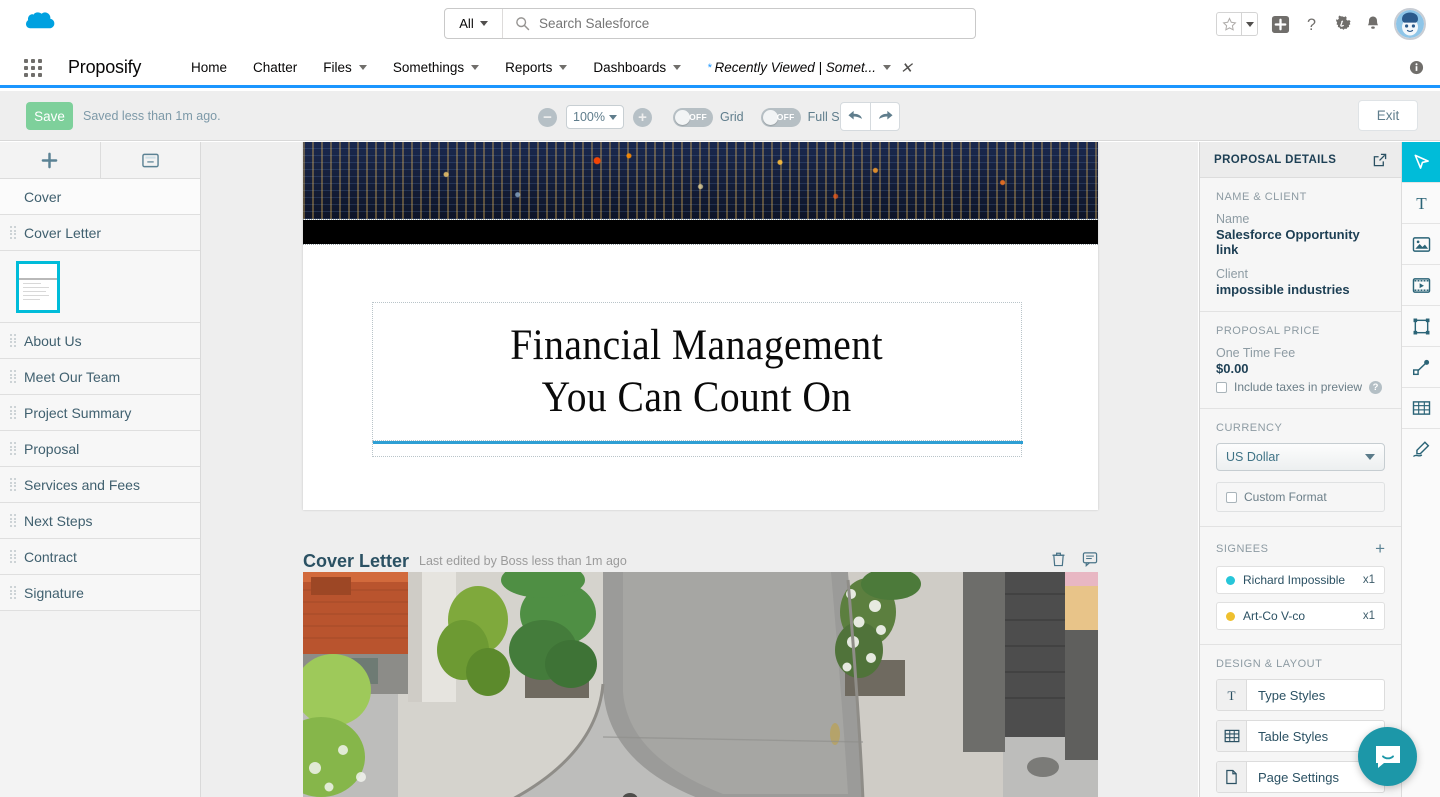 Image resolution: width=1440 pixels, height=797 pixels. Describe the element at coordinates (884, 116) in the screenshot. I see `redo-button` at that location.